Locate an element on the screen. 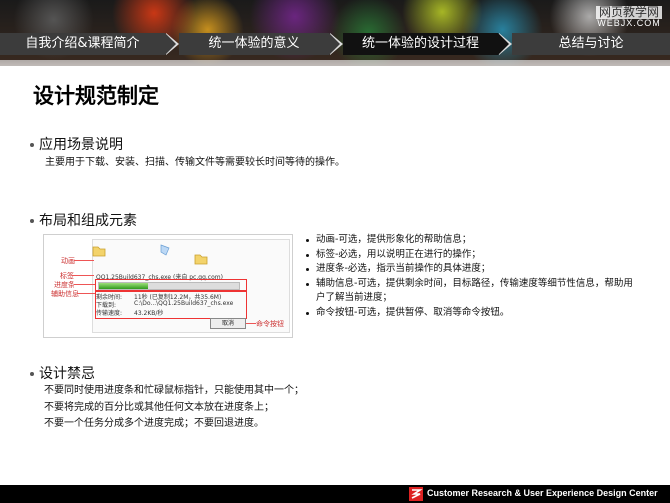  list-item: 命令按钮-可选，提供暂停、取消等命令按钮。 is located at coordinates (472, 313).